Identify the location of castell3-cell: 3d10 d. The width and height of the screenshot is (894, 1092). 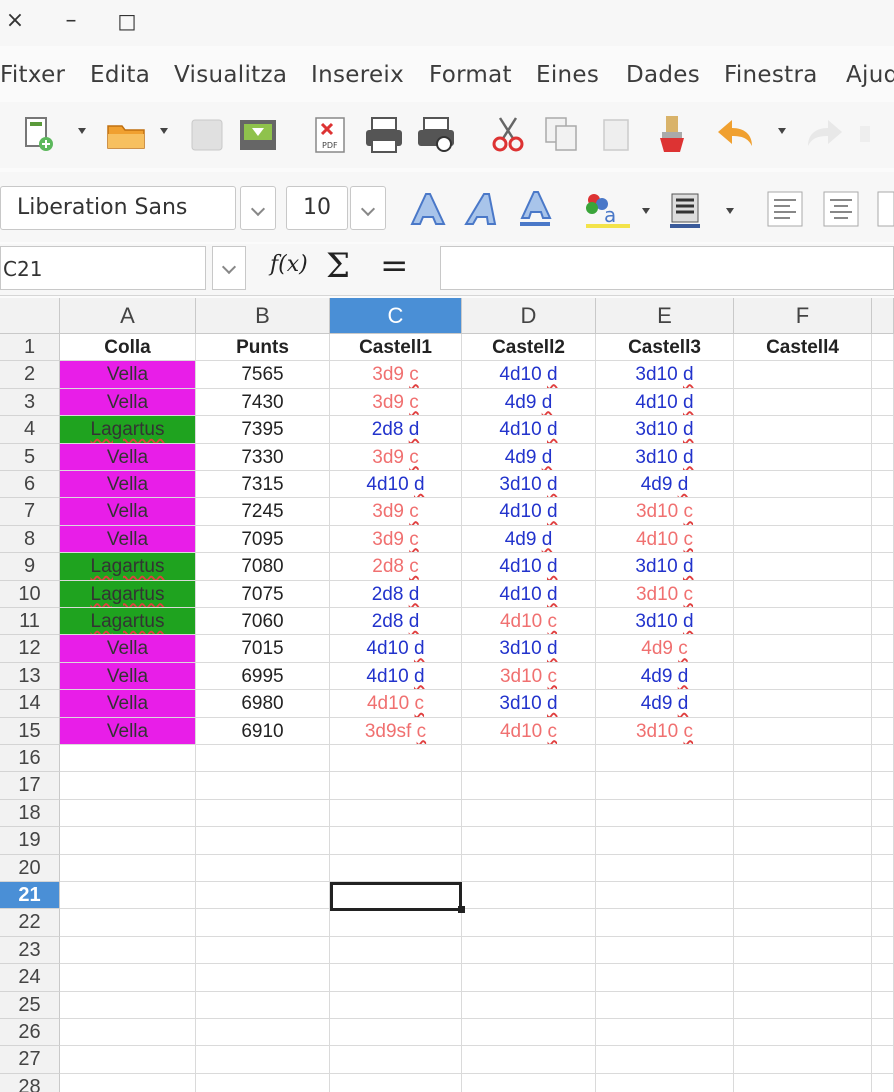
(665, 567).